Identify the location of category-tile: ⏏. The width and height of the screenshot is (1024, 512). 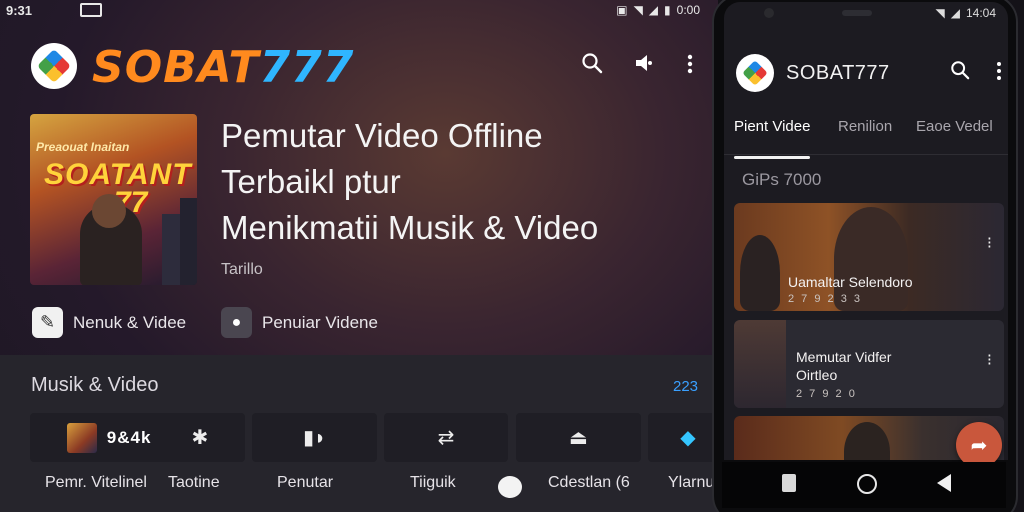
(578, 437).